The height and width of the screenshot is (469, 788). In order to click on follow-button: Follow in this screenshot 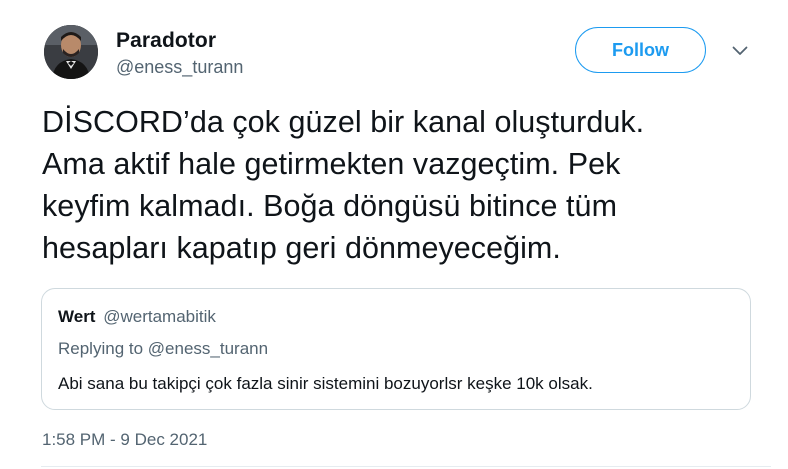, I will do `click(640, 50)`.